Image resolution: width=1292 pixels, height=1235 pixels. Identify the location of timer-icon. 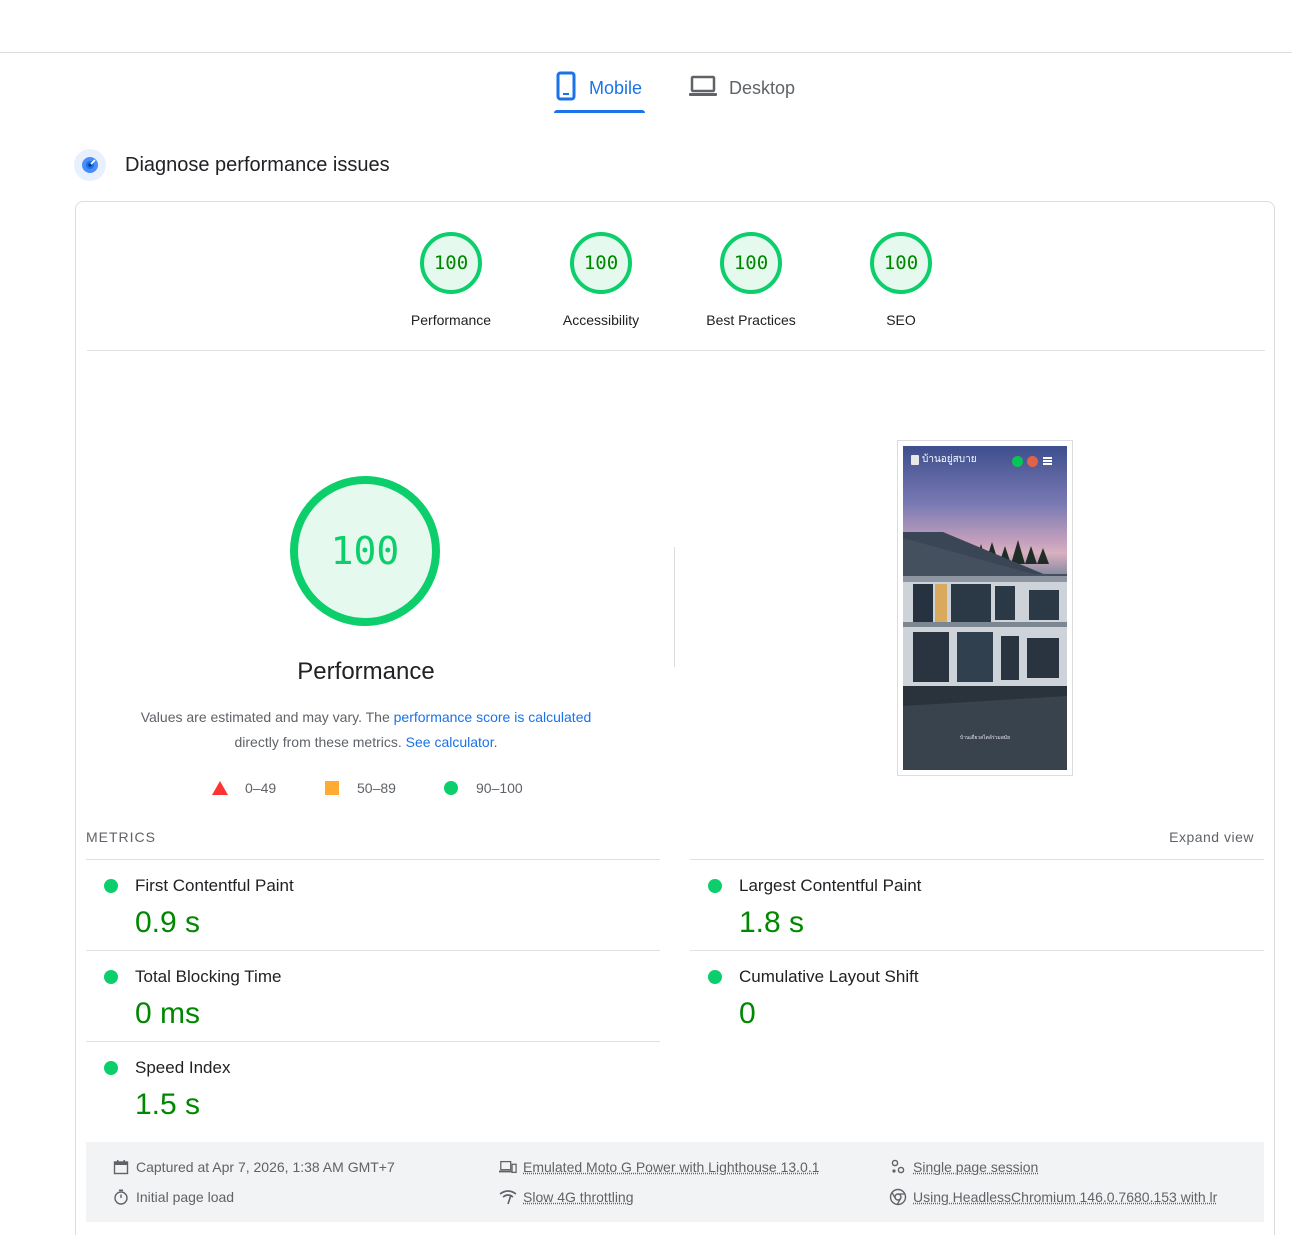
(121, 1197).